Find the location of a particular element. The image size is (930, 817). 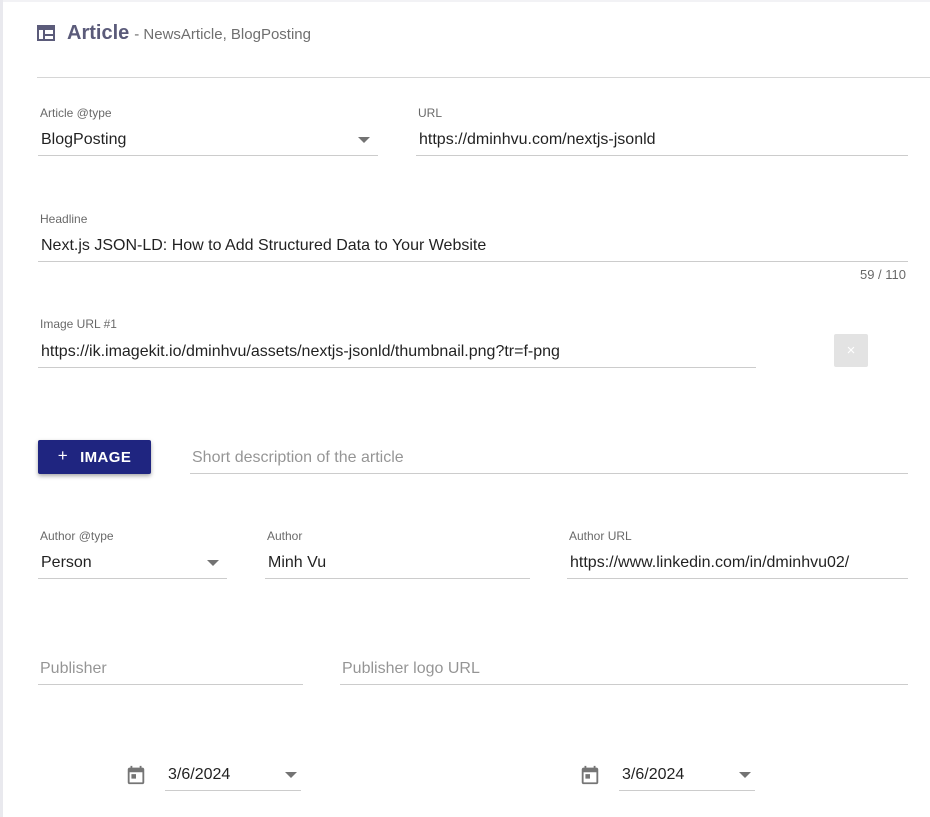

close-icon: × is located at coordinates (851, 350).